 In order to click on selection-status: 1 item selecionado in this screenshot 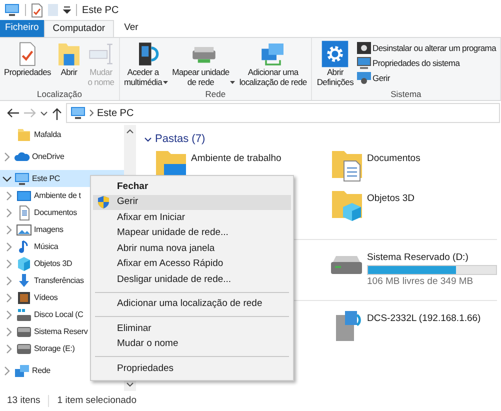, I will do `click(96, 401)`.